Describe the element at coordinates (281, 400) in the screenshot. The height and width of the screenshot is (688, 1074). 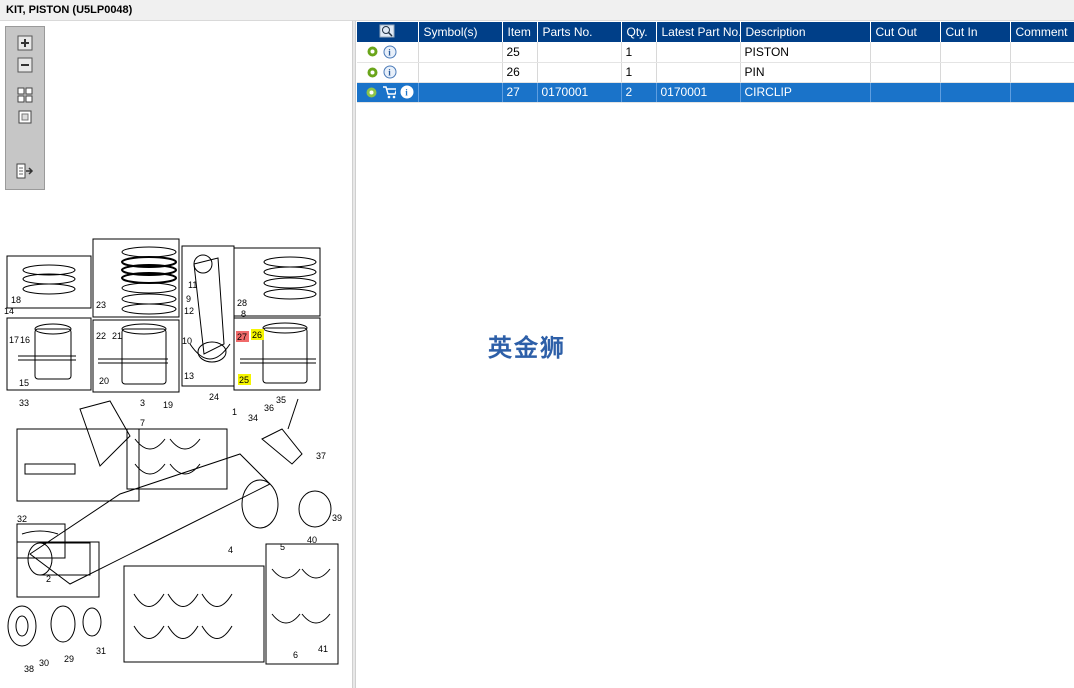
I see `svg-text: 35` at that location.